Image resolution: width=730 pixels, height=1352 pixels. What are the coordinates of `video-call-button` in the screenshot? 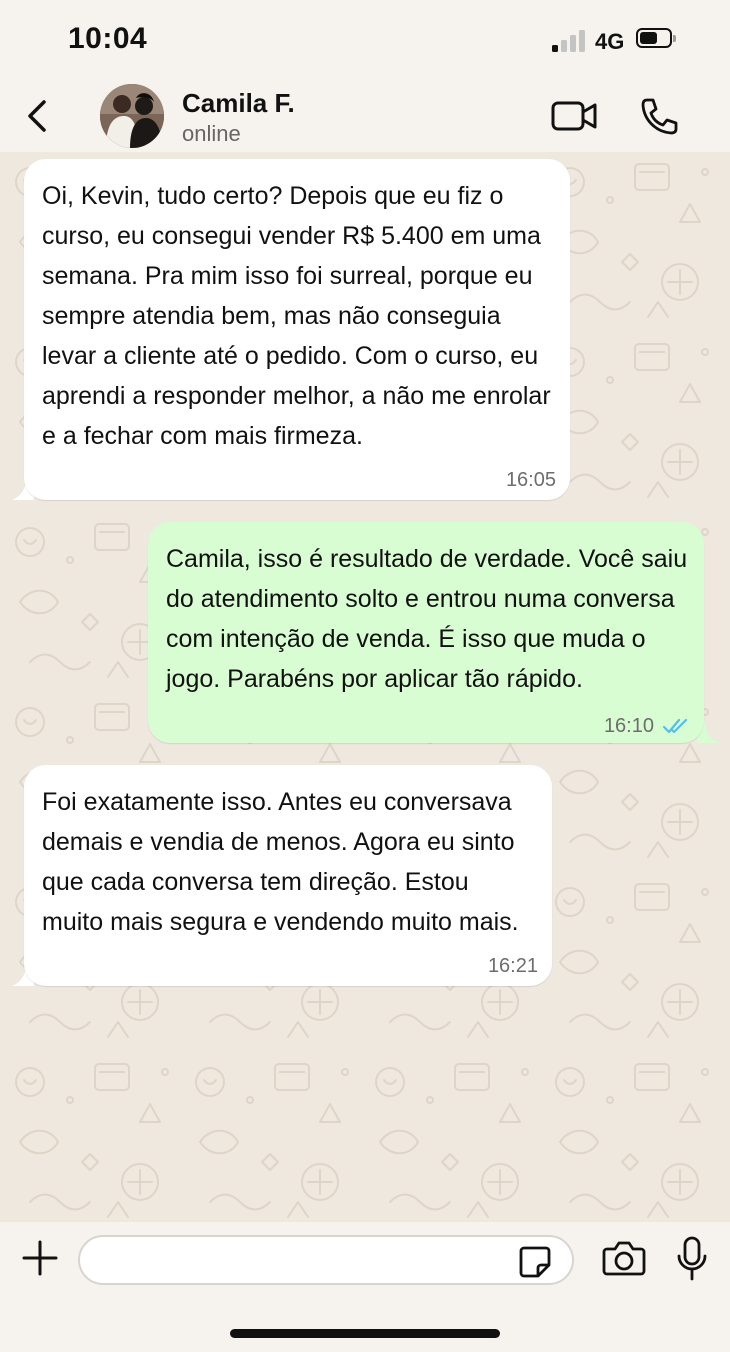 It's located at (575, 116).